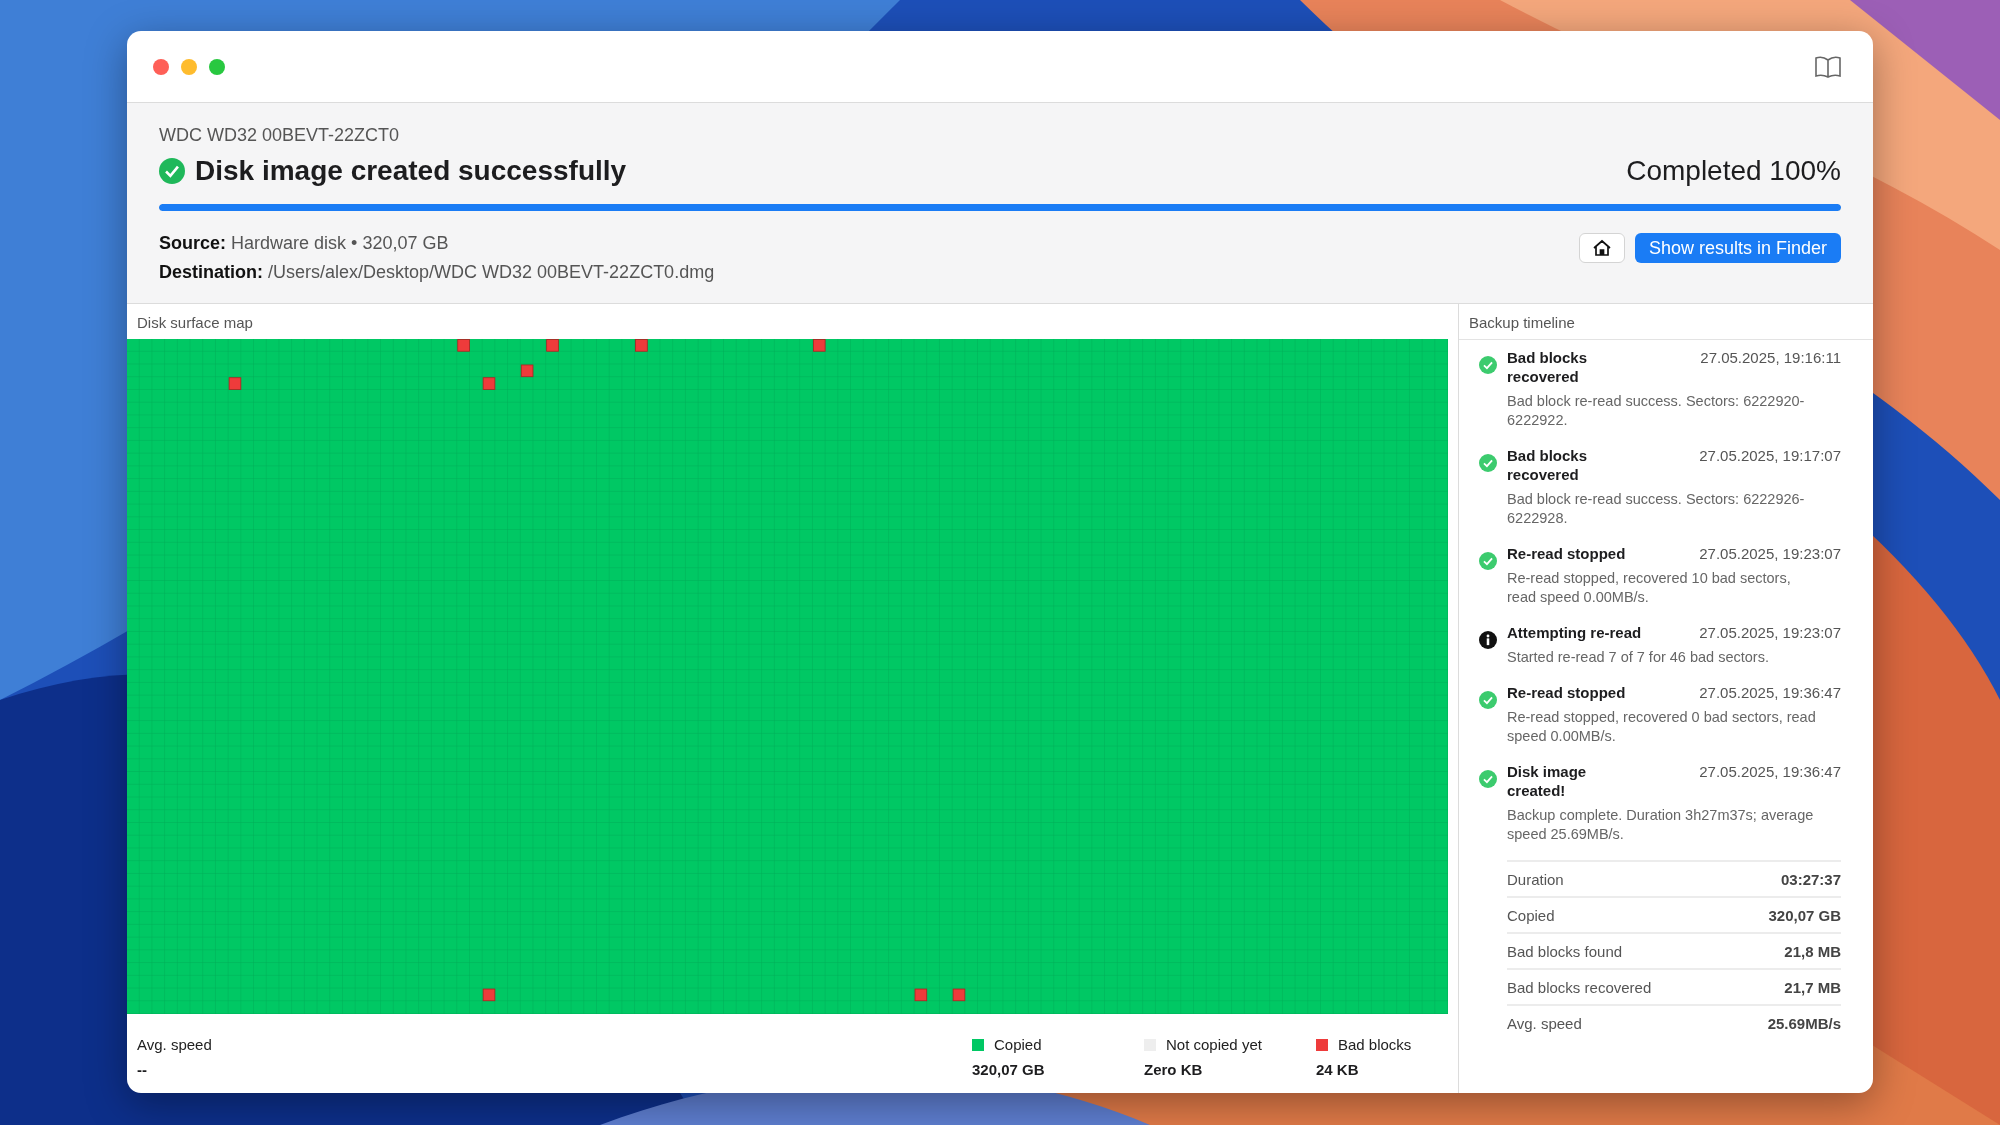  What do you see at coordinates (411, 171) in the screenshot?
I see `status-title: Disk image created successfully` at bounding box center [411, 171].